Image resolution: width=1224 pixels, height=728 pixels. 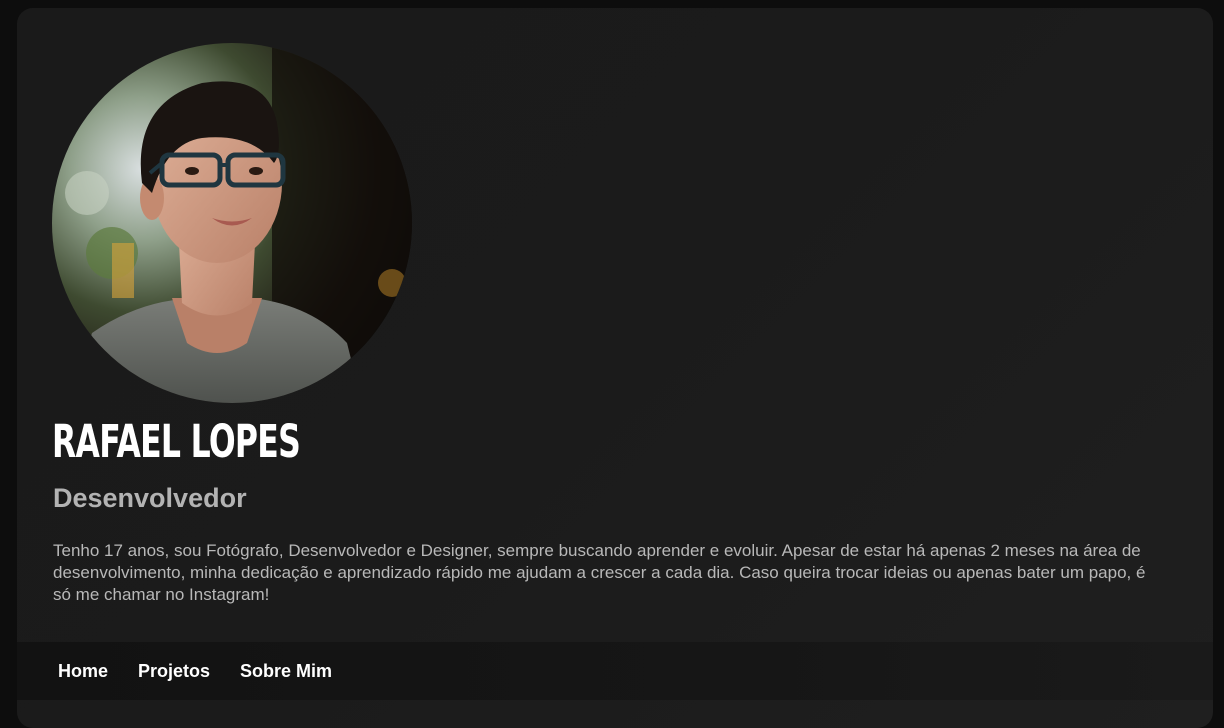 What do you see at coordinates (174, 671) in the screenshot?
I see `nav-item-projetos: Projetos` at bounding box center [174, 671].